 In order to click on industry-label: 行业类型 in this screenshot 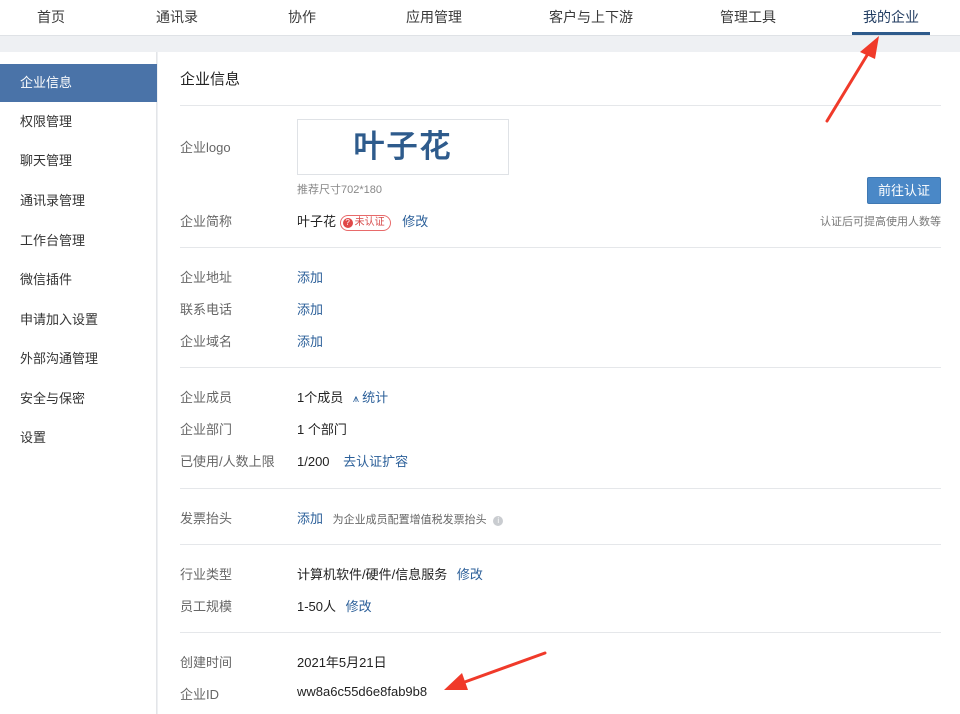, I will do `click(206, 574)`.